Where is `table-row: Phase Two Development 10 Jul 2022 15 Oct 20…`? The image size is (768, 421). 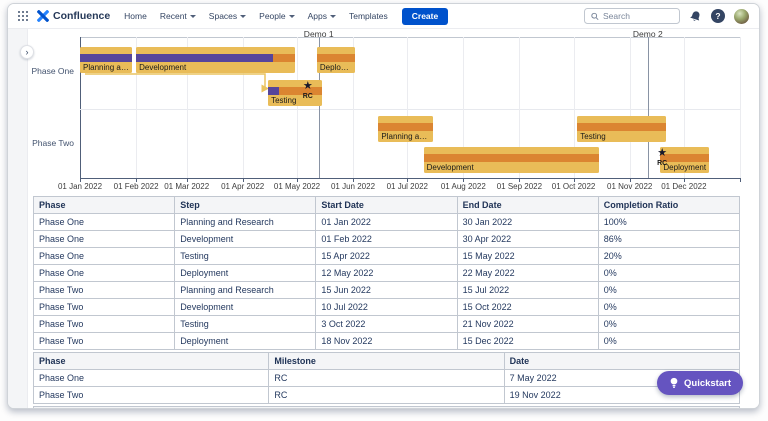
table-row: Phase Two Development 10 Jul 2022 15 Oct 20… is located at coordinates (386, 307).